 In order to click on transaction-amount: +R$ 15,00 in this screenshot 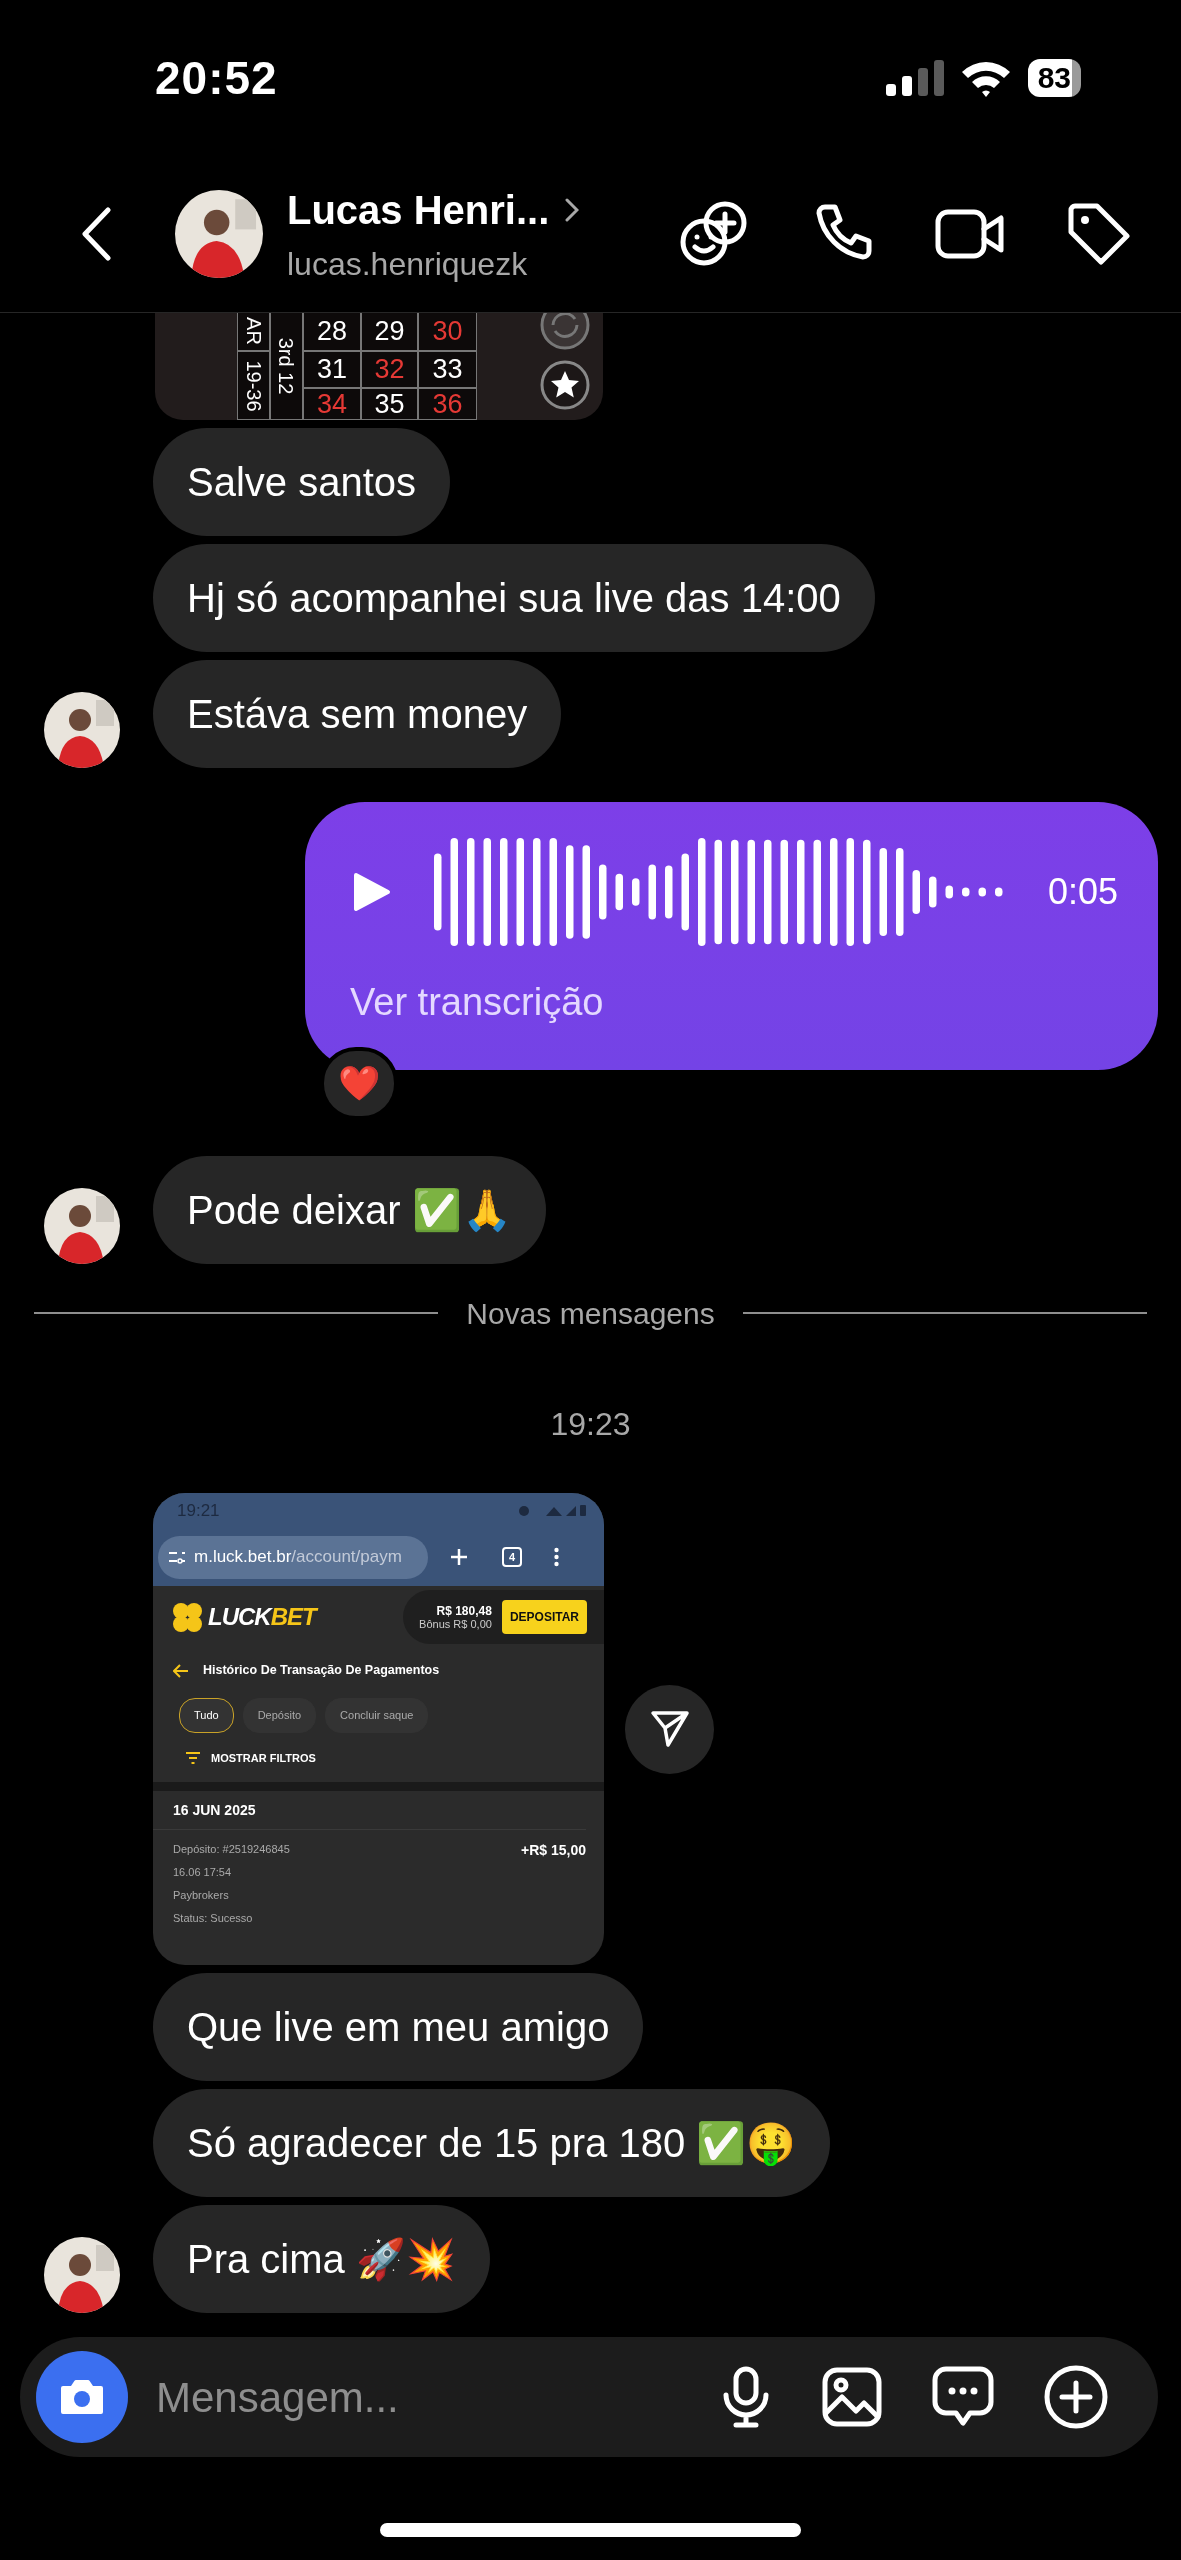, I will do `click(553, 1850)`.